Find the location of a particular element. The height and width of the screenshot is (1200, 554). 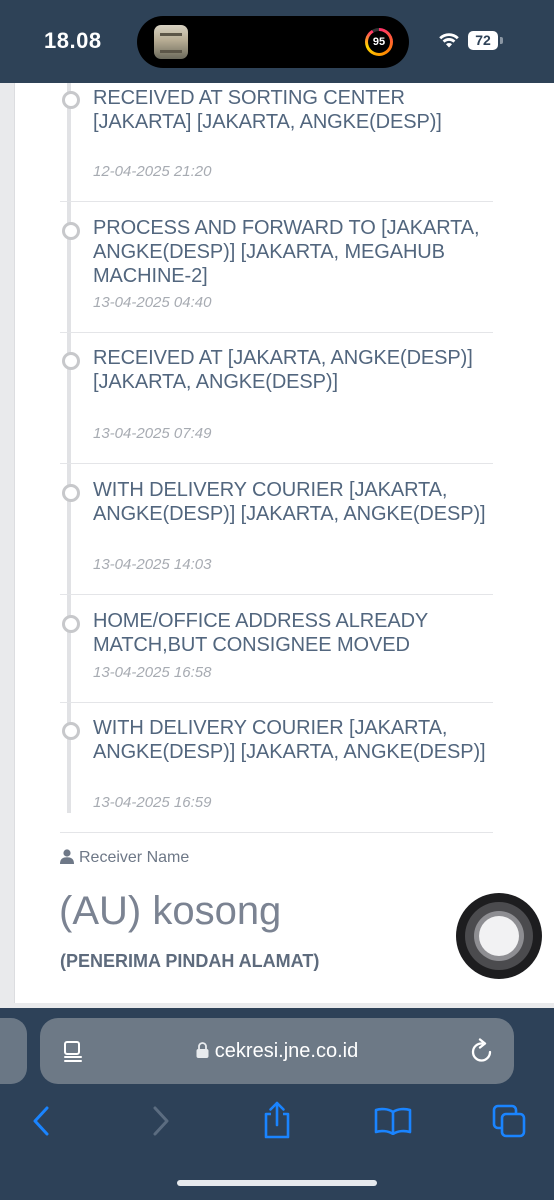

receiver-label: Receiver Name is located at coordinates (124, 858).